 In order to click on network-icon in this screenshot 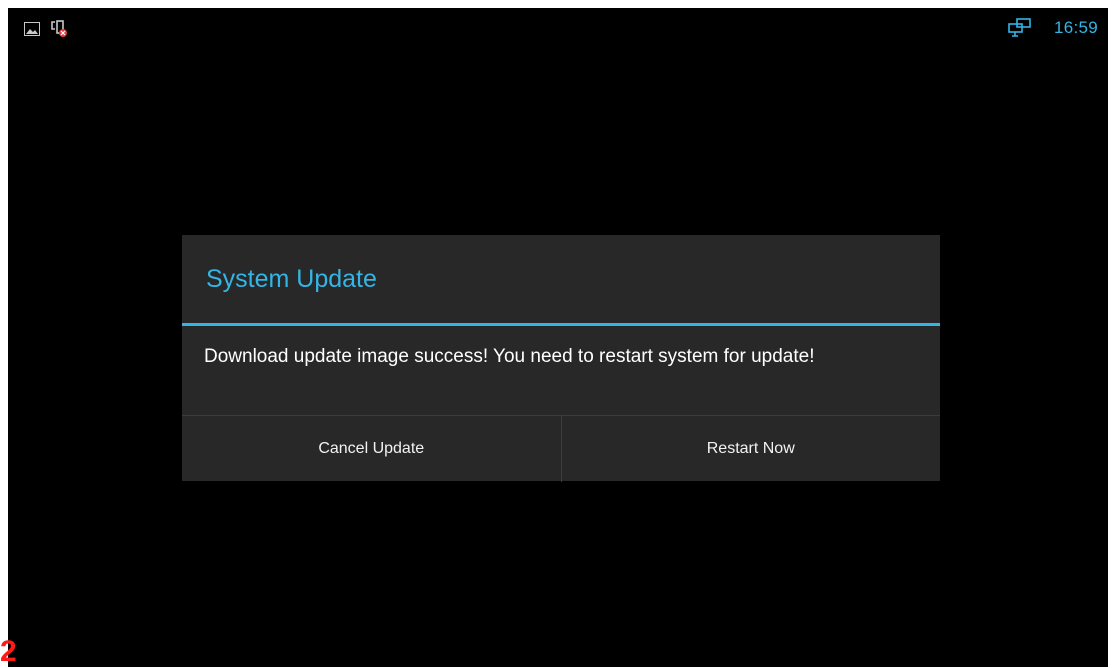, I will do `click(1020, 28)`.